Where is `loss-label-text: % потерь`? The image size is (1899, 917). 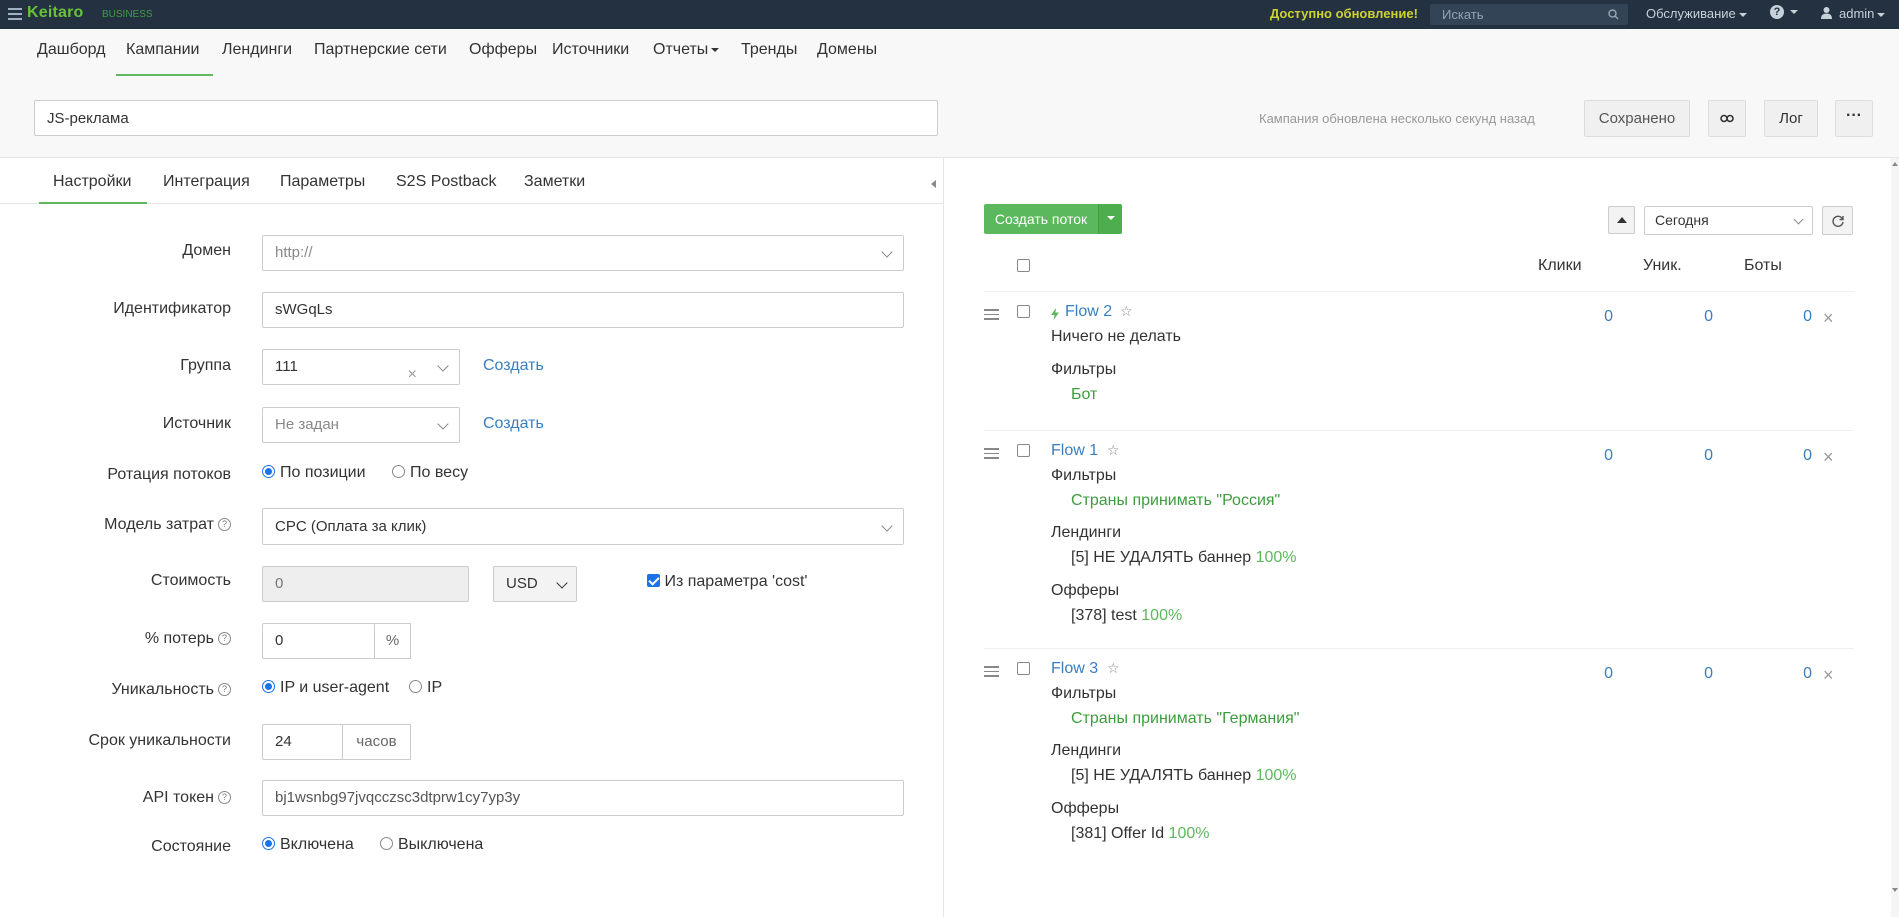
loss-label-text: % потерь is located at coordinates (179, 638).